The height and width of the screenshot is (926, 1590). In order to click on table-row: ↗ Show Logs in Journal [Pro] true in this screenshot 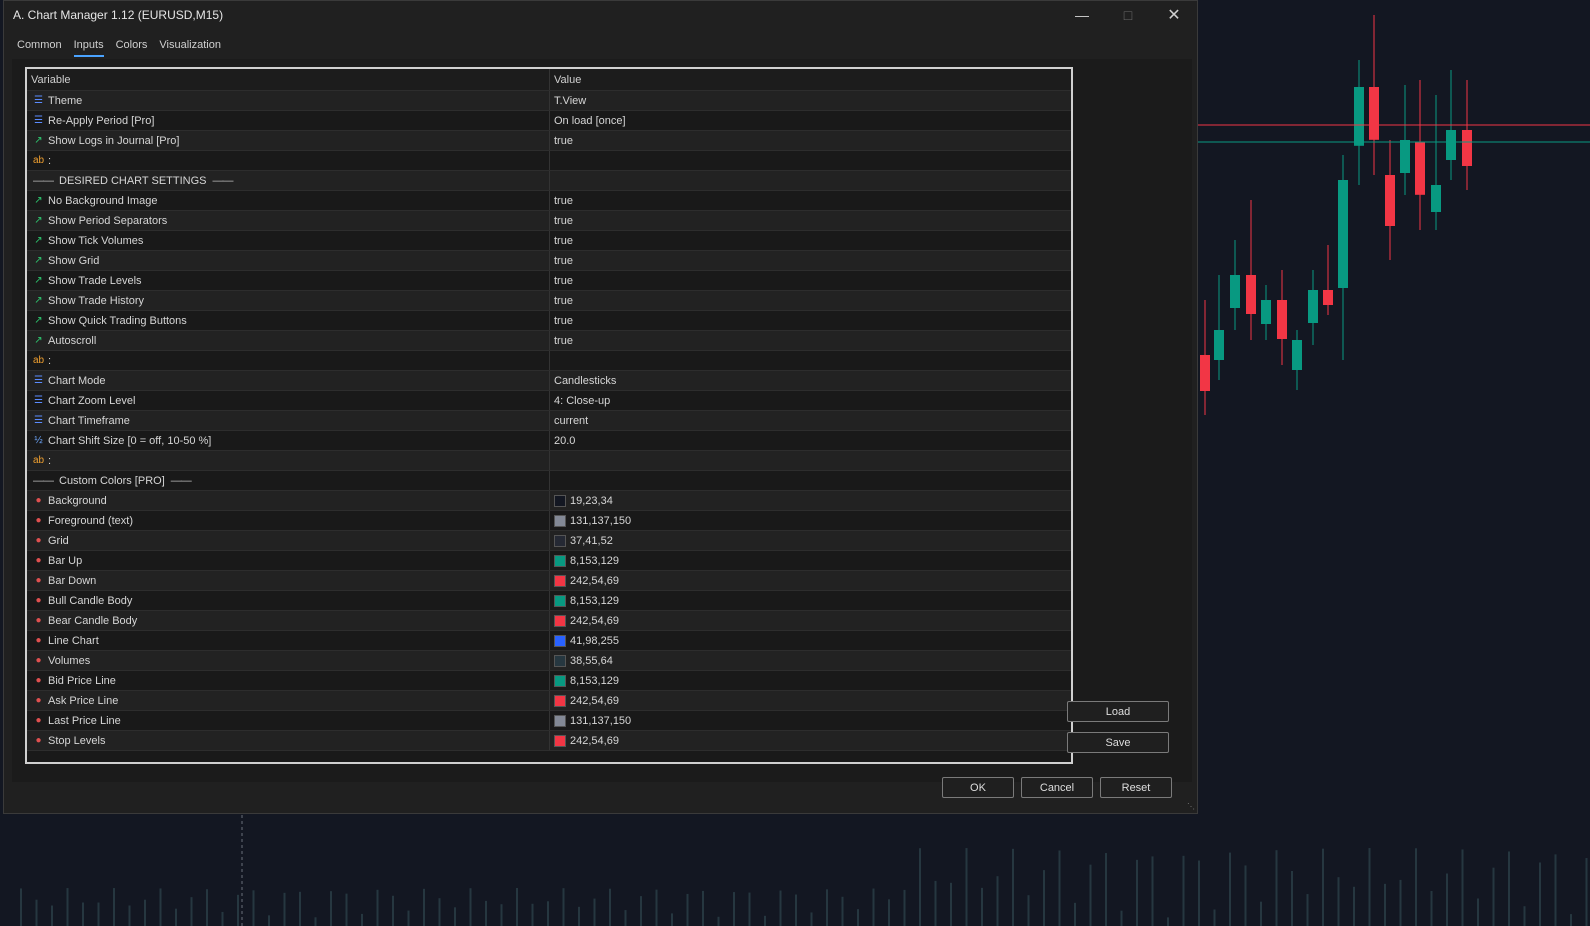, I will do `click(549, 141)`.